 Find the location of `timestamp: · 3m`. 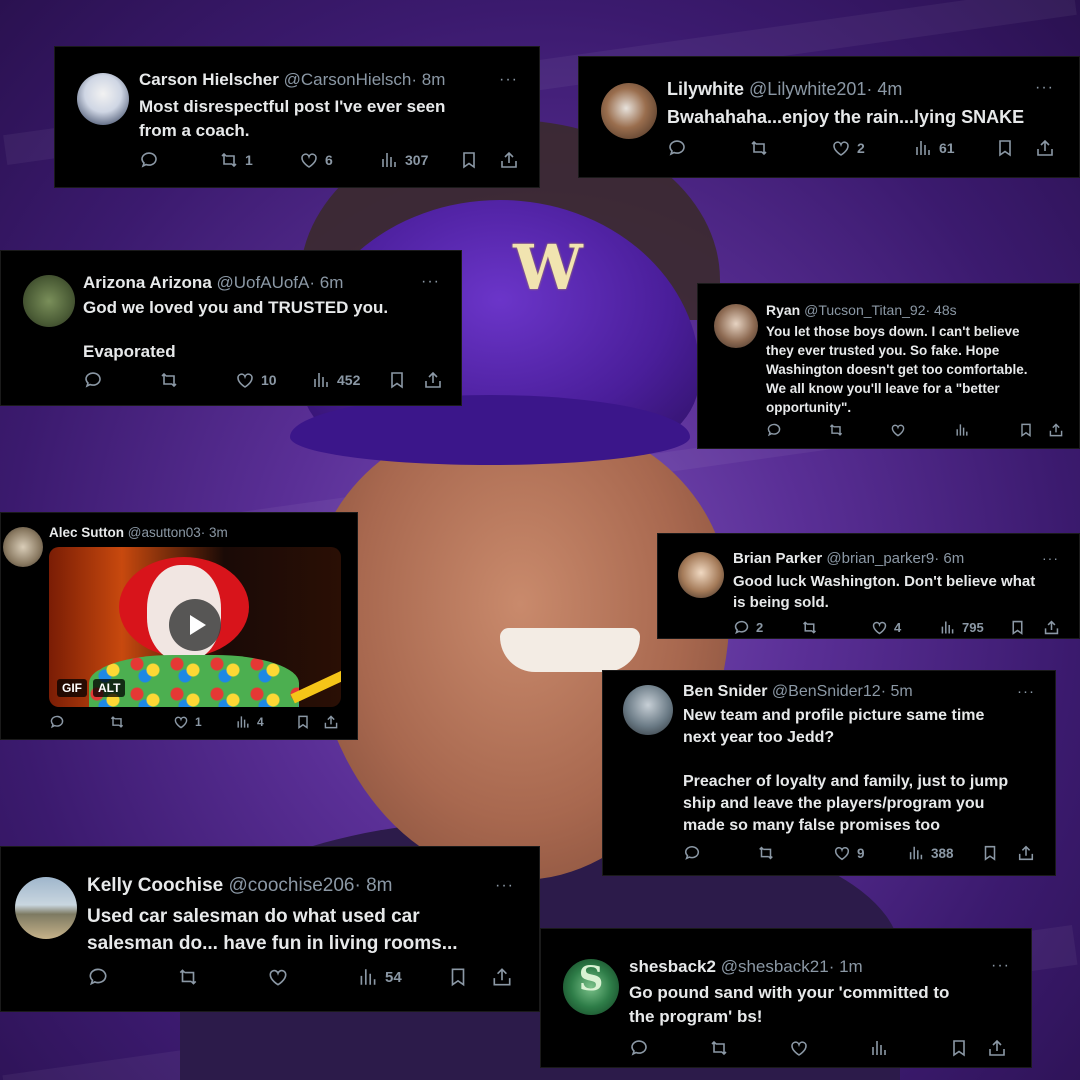

timestamp: · 3m is located at coordinates (214, 532).